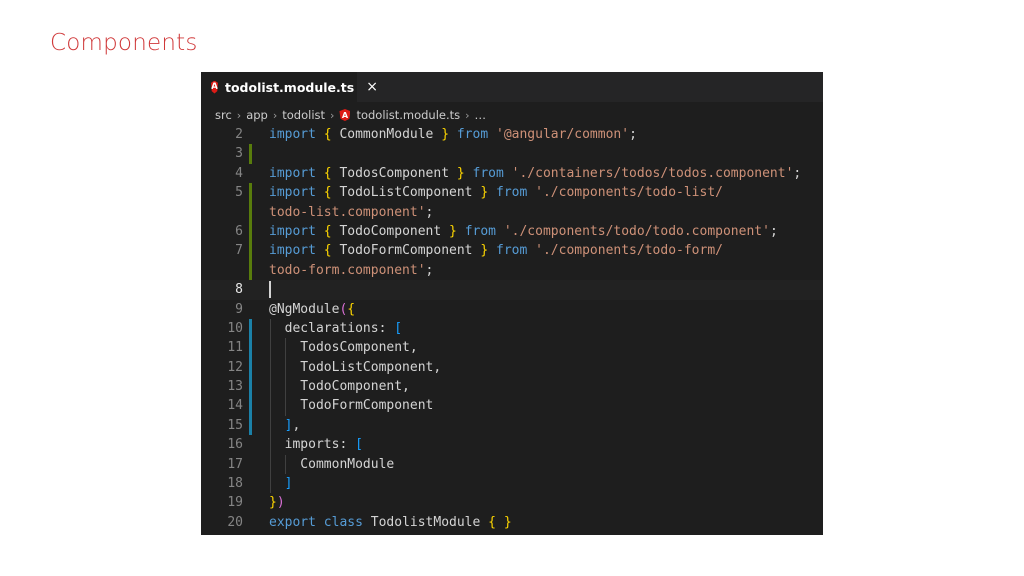 The height and width of the screenshot is (576, 1024). Describe the element at coordinates (124, 43) in the screenshot. I see `slide-title: Components` at that location.